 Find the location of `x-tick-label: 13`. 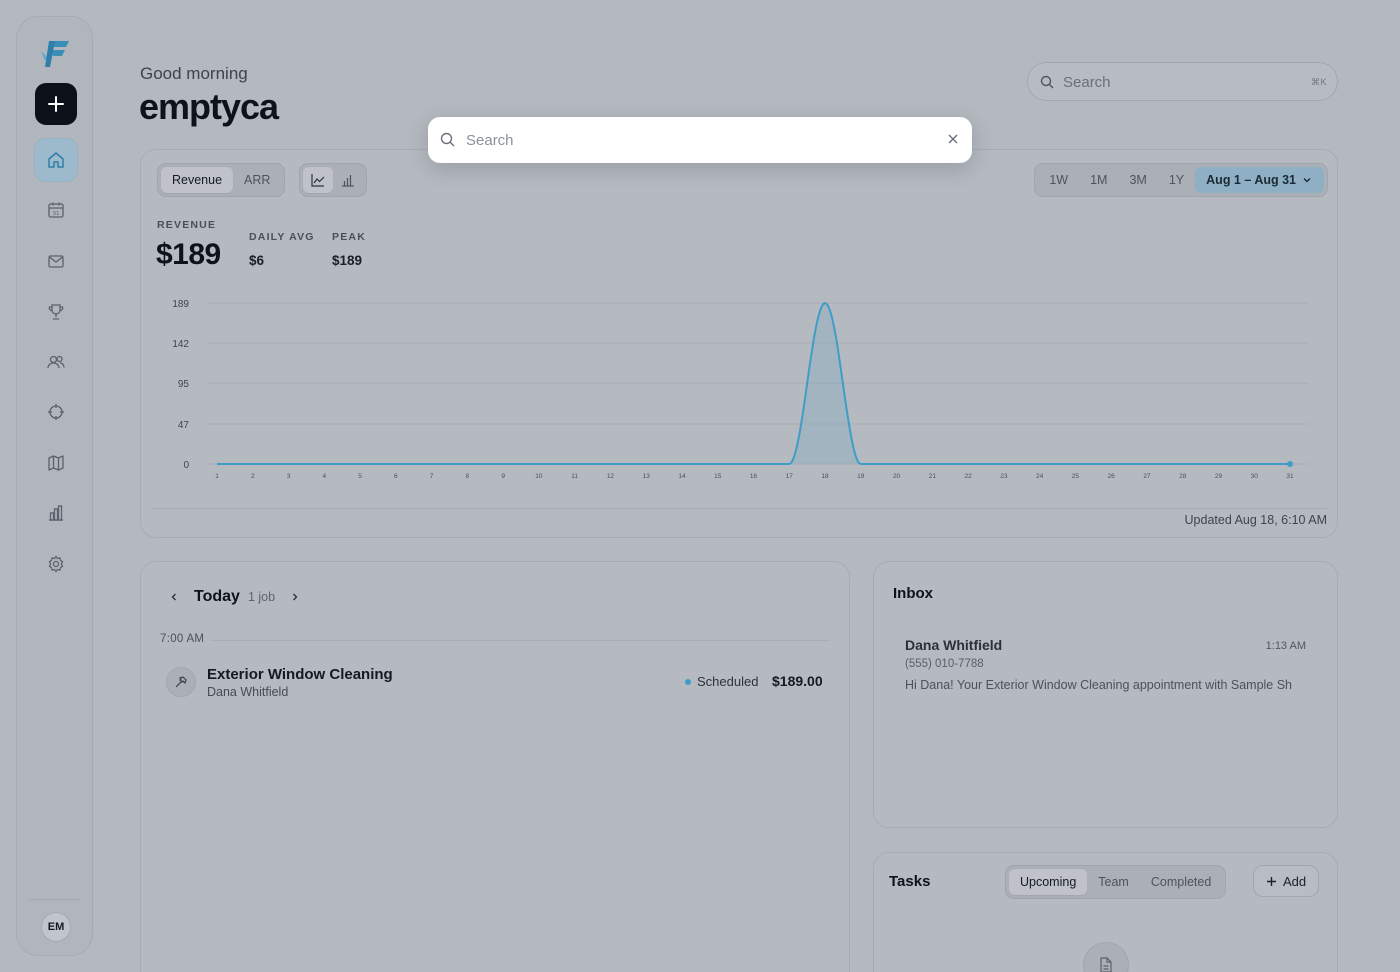

x-tick-label: 13 is located at coordinates (647, 476).